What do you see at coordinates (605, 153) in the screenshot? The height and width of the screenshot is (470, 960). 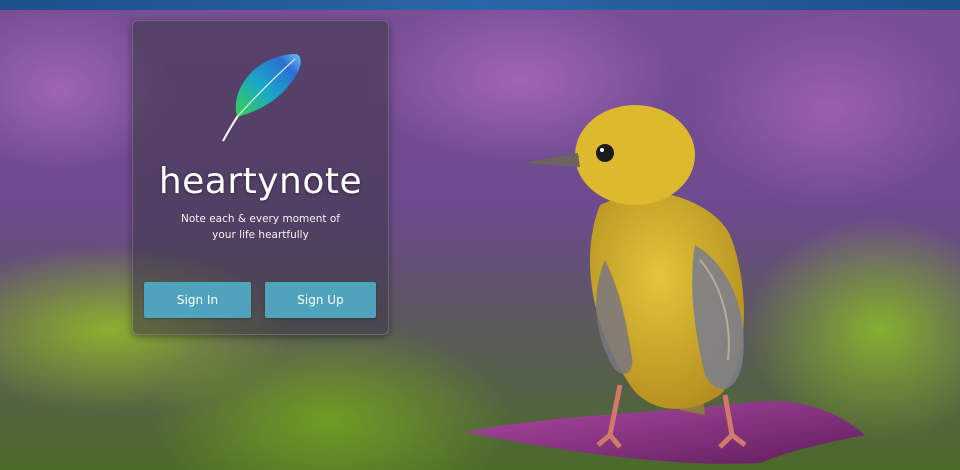 I see `bird-eye` at bounding box center [605, 153].